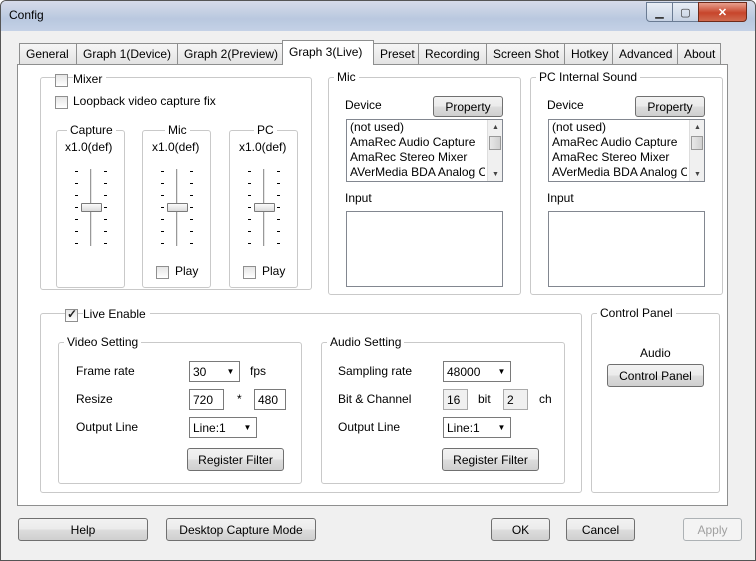 Image resolution: width=756 pixels, height=561 pixels. Describe the element at coordinates (61, 80) in the screenshot. I see `mixer-checkbox` at that location.